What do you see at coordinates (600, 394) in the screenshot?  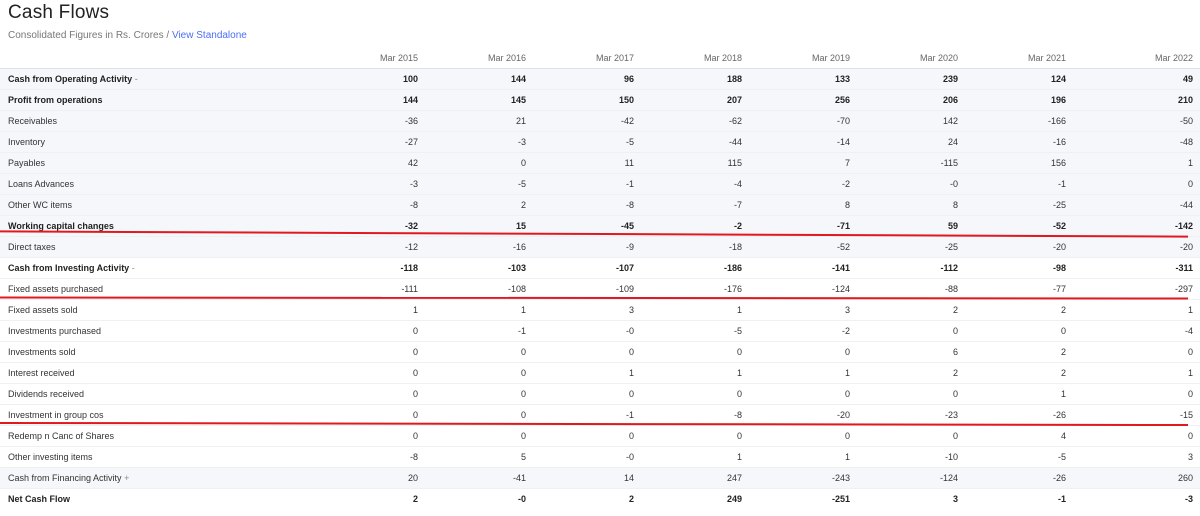 I see `dividends-received-row: Dividends received 0 0 0 0 0 0 1 0` at bounding box center [600, 394].